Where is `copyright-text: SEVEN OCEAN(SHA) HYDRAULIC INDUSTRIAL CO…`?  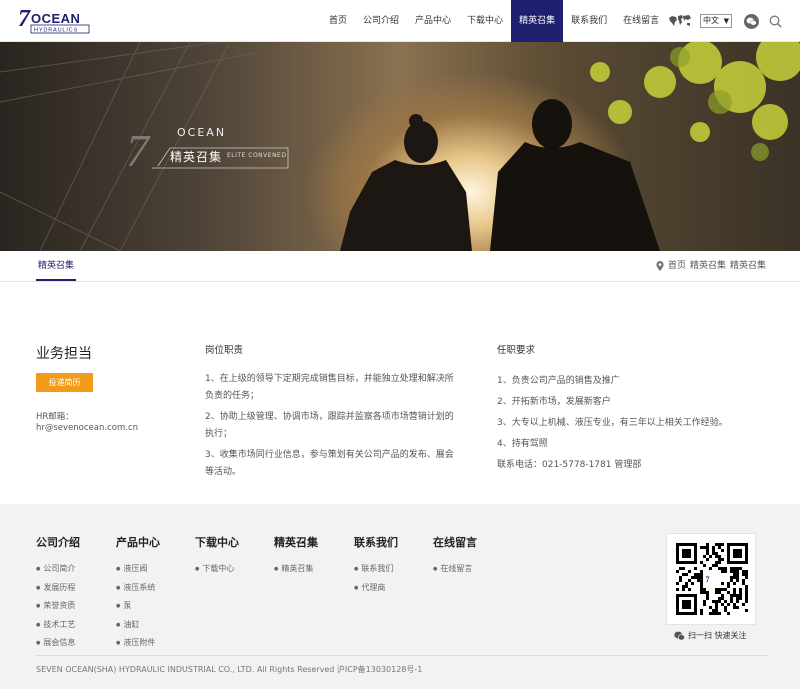 copyright-text: SEVEN OCEAN(SHA) HYDRAULIC INDUSTRIAL CO… is located at coordinates (229, 669).